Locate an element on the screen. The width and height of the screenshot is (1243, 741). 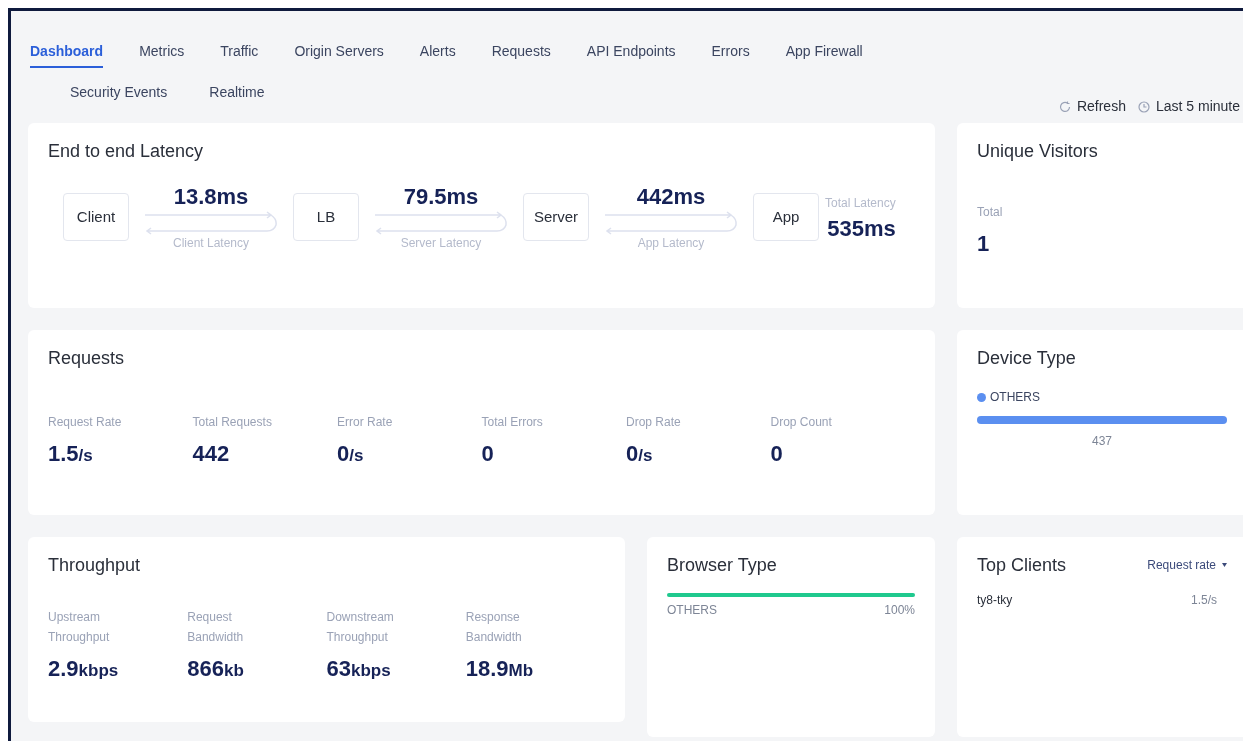
sort-dropdown: Request rate is located at coordinates (1187, 565).